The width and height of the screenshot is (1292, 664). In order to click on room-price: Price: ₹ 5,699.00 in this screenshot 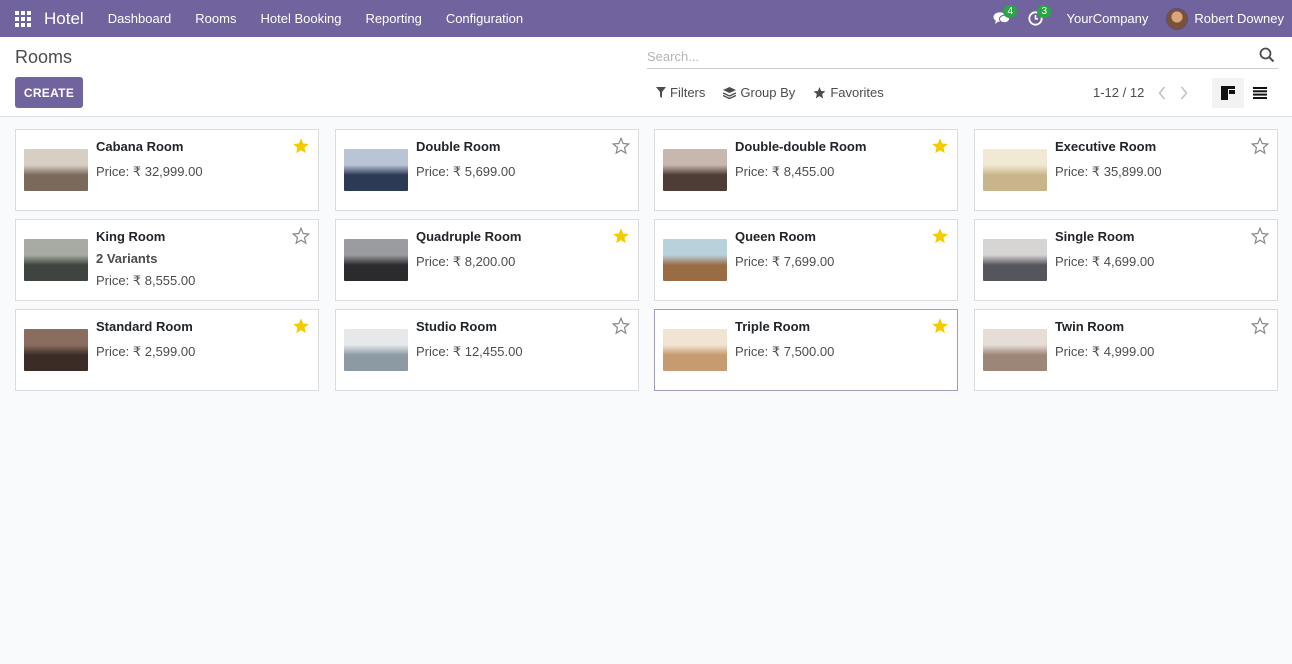, I will do `click(466, 171)`.